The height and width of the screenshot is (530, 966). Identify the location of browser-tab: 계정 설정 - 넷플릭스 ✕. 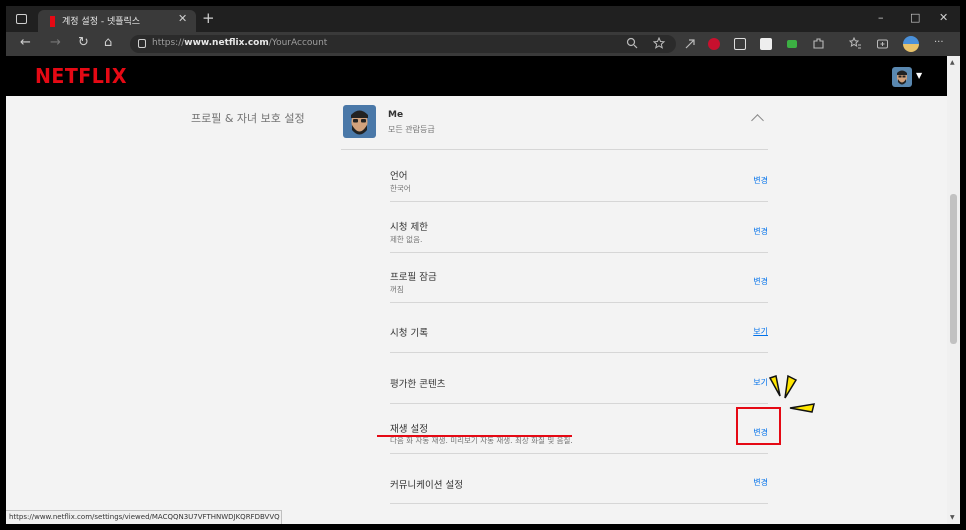
(117, 21).